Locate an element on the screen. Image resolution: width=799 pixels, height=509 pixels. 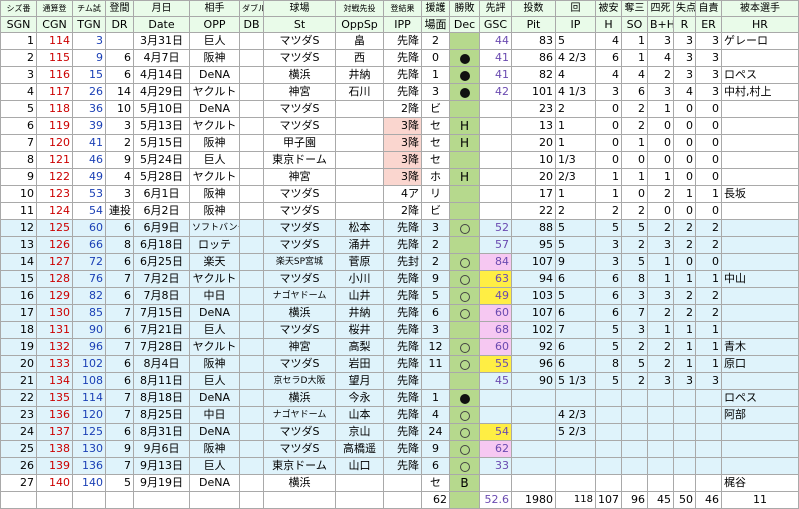
cell-ip: 9 is located at coordinates (575, 262).